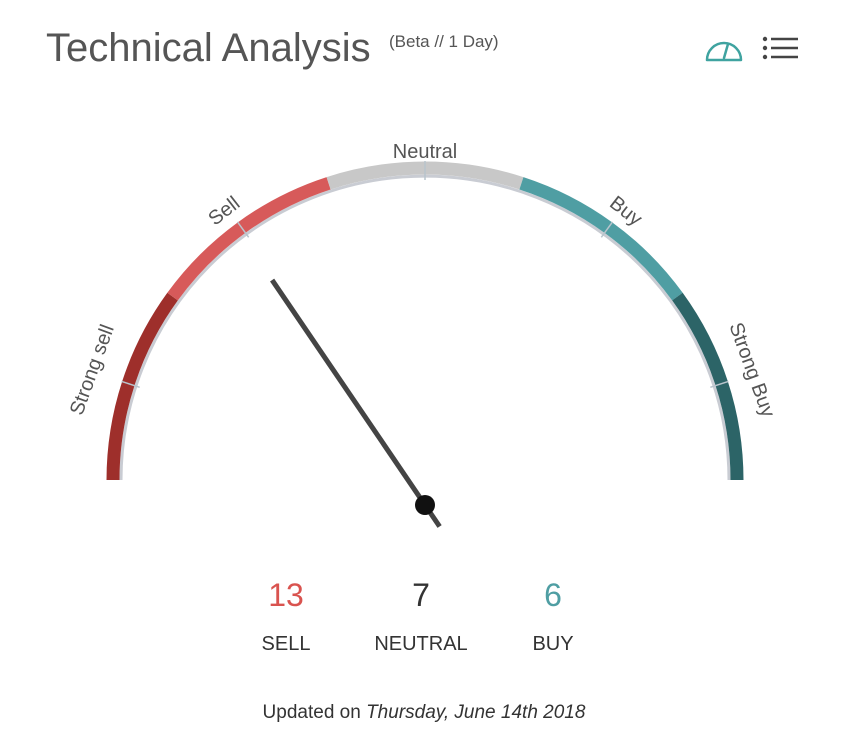 The width and height of the screenshot is (848, 746). I want to click on gauge-needle-hub, so click(425, 505).